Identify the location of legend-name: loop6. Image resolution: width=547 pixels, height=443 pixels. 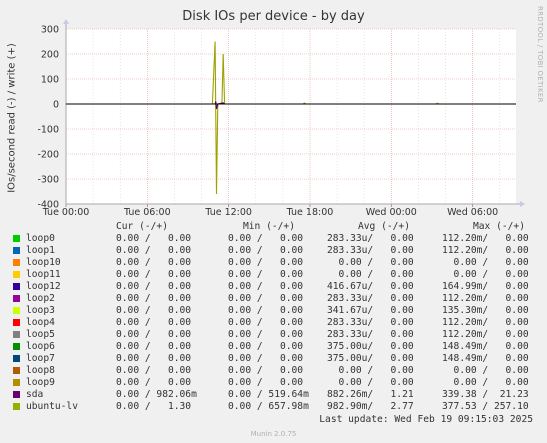
(40, 346).